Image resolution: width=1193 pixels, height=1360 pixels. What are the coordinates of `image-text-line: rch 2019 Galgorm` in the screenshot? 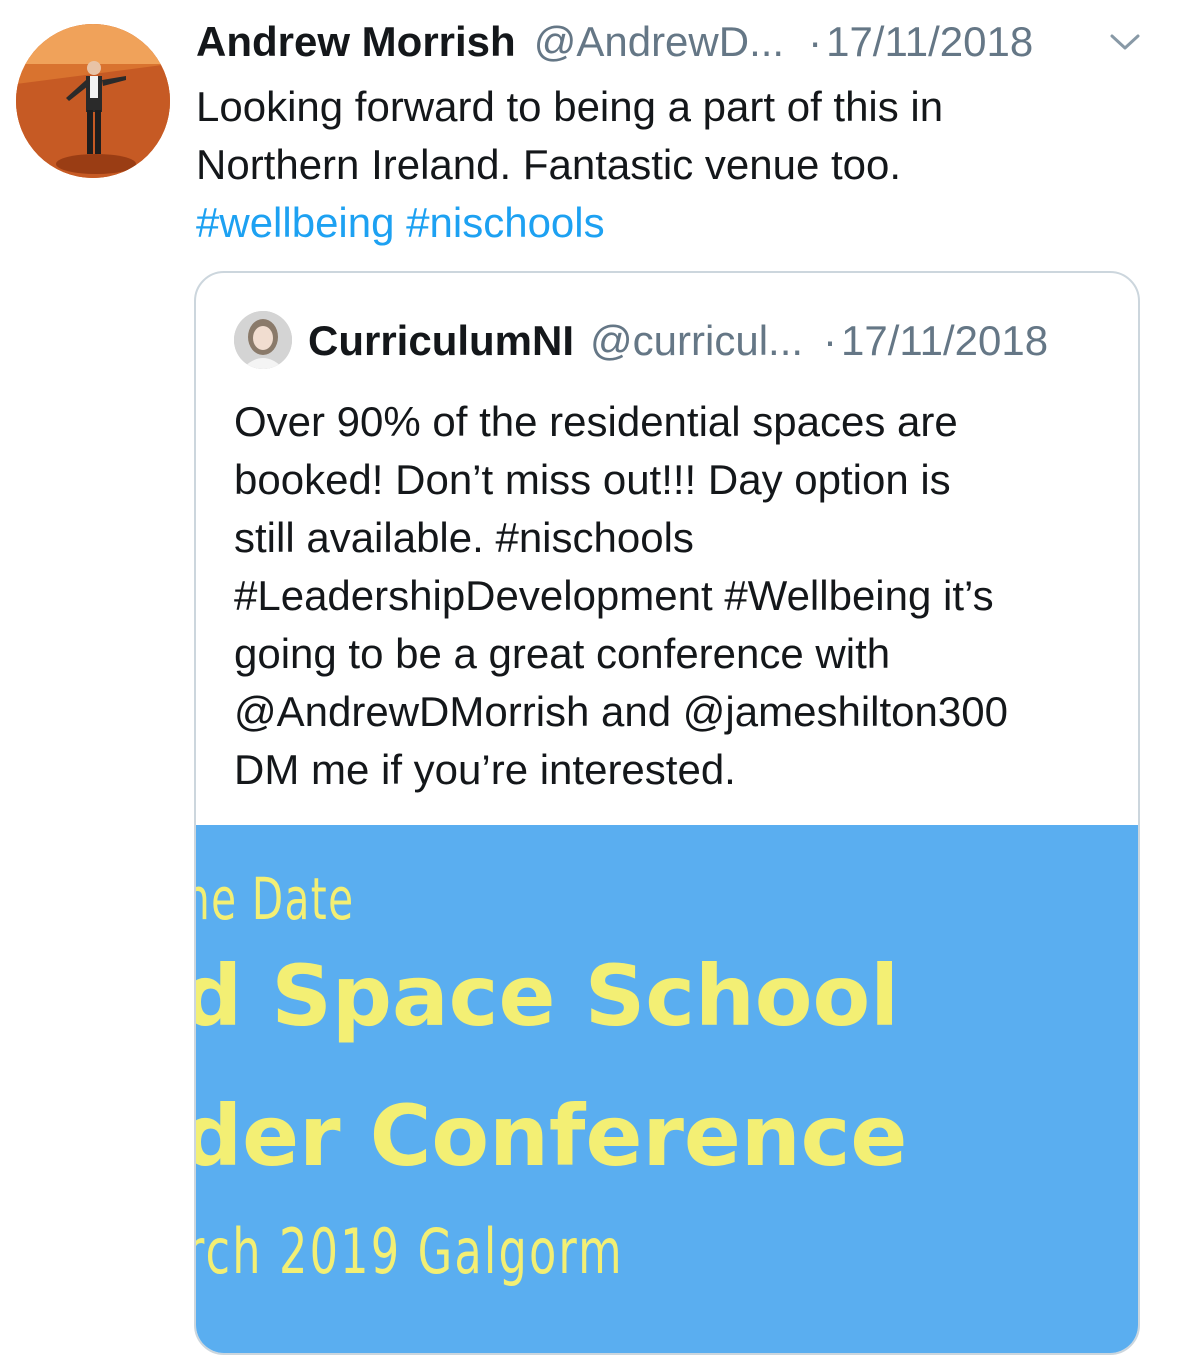 It's located at (410, 1251).